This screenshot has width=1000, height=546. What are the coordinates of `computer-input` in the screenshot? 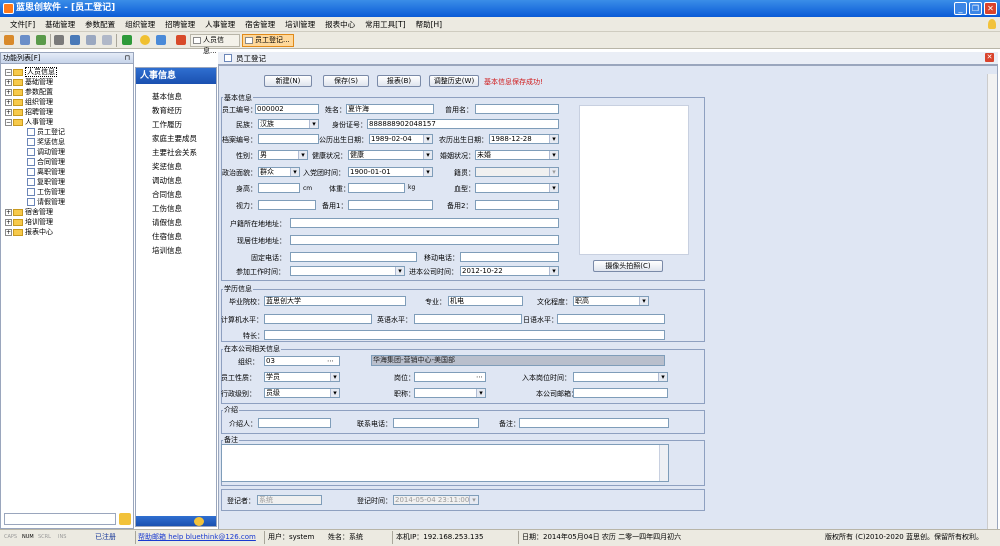 It's located at (318, 319).